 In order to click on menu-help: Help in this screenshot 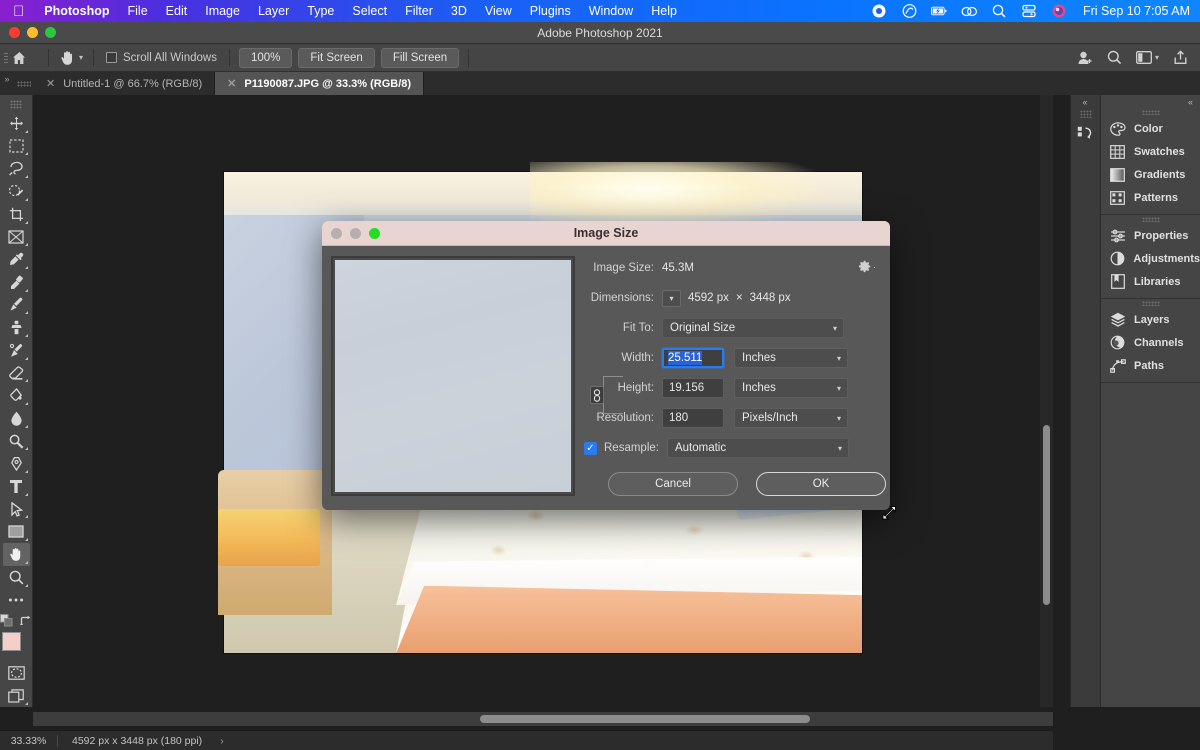, I will do `click(664, 11)`.